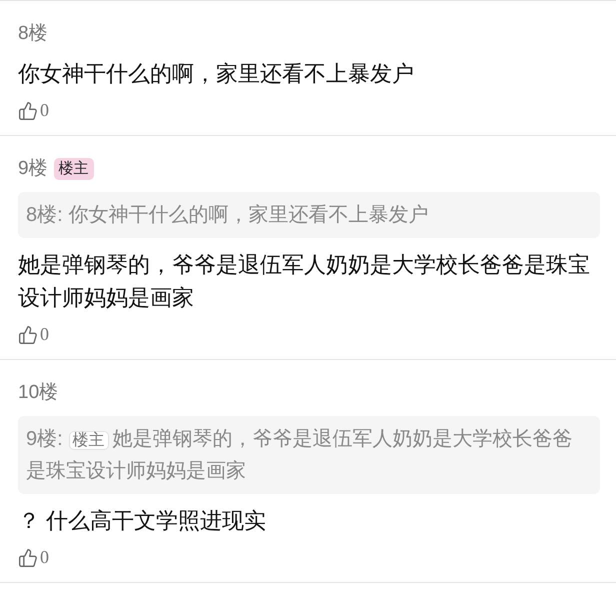 Image resolution: width=616 pixels, height=607 pixels. Describe the element at coordinates (309, 455) in the screenshot. I see `quoted-reply: 9楼: 楼主 她是弹钢琴的，爷爷是退伍军人奶奶是大学校长爸爸是珠宝设计师妈妈是画家` at that location.